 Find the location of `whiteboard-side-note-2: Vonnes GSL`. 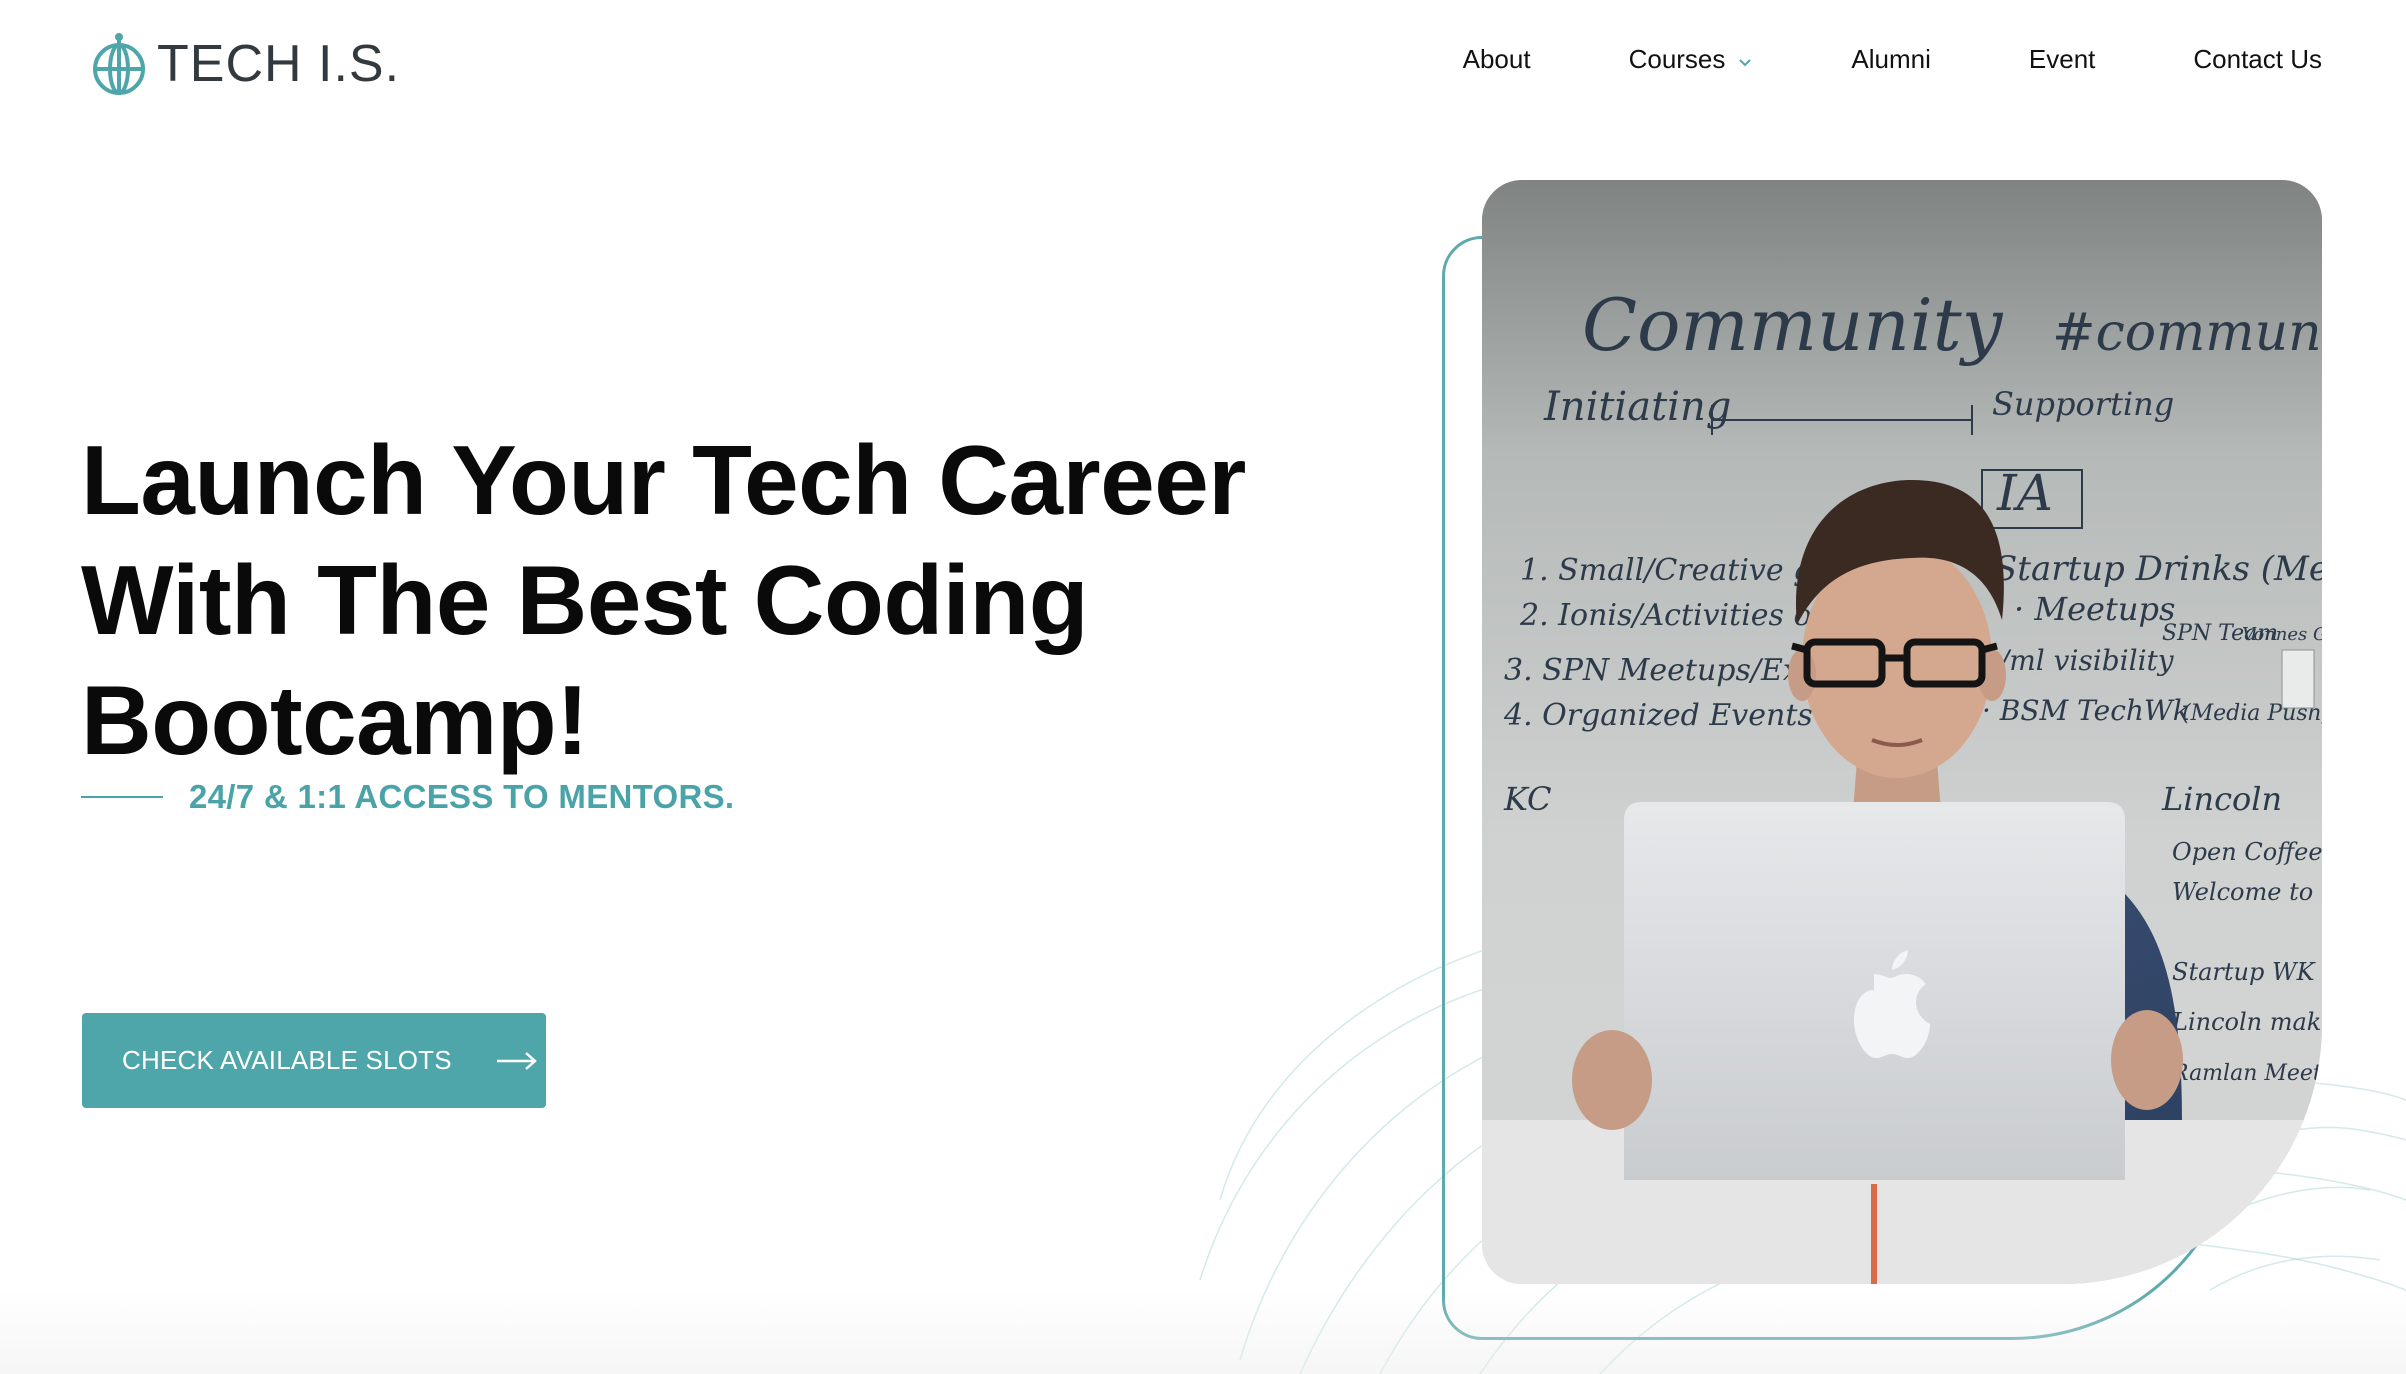

whiteboard-side-note-2: Vonnes GSL is located at coordinates (2282, 634).